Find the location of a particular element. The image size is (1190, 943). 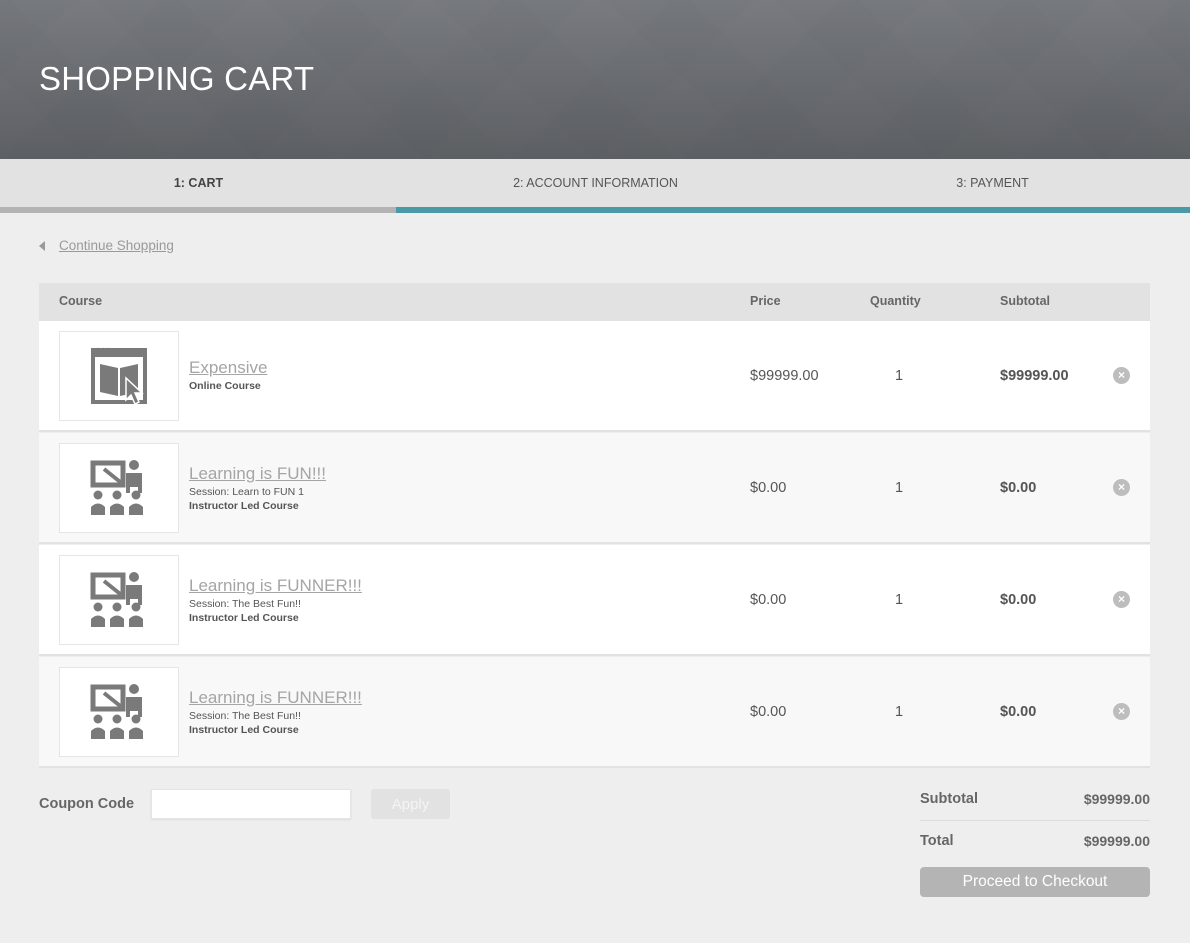

header-subtotal: Subtotal is located at coordinates (1025, 301).